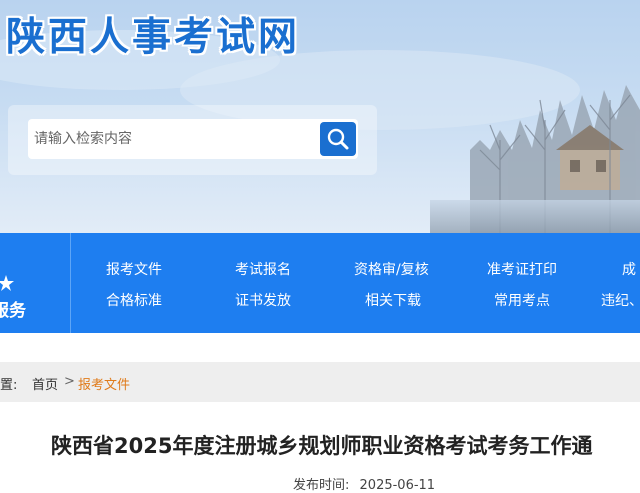 The height and width of the screenshot is (493, 640). What do you see at coordinates (9, 385) in the screenshot?
I see `breadcrumb-prefix: 置:` at bounding box center [9, 385].